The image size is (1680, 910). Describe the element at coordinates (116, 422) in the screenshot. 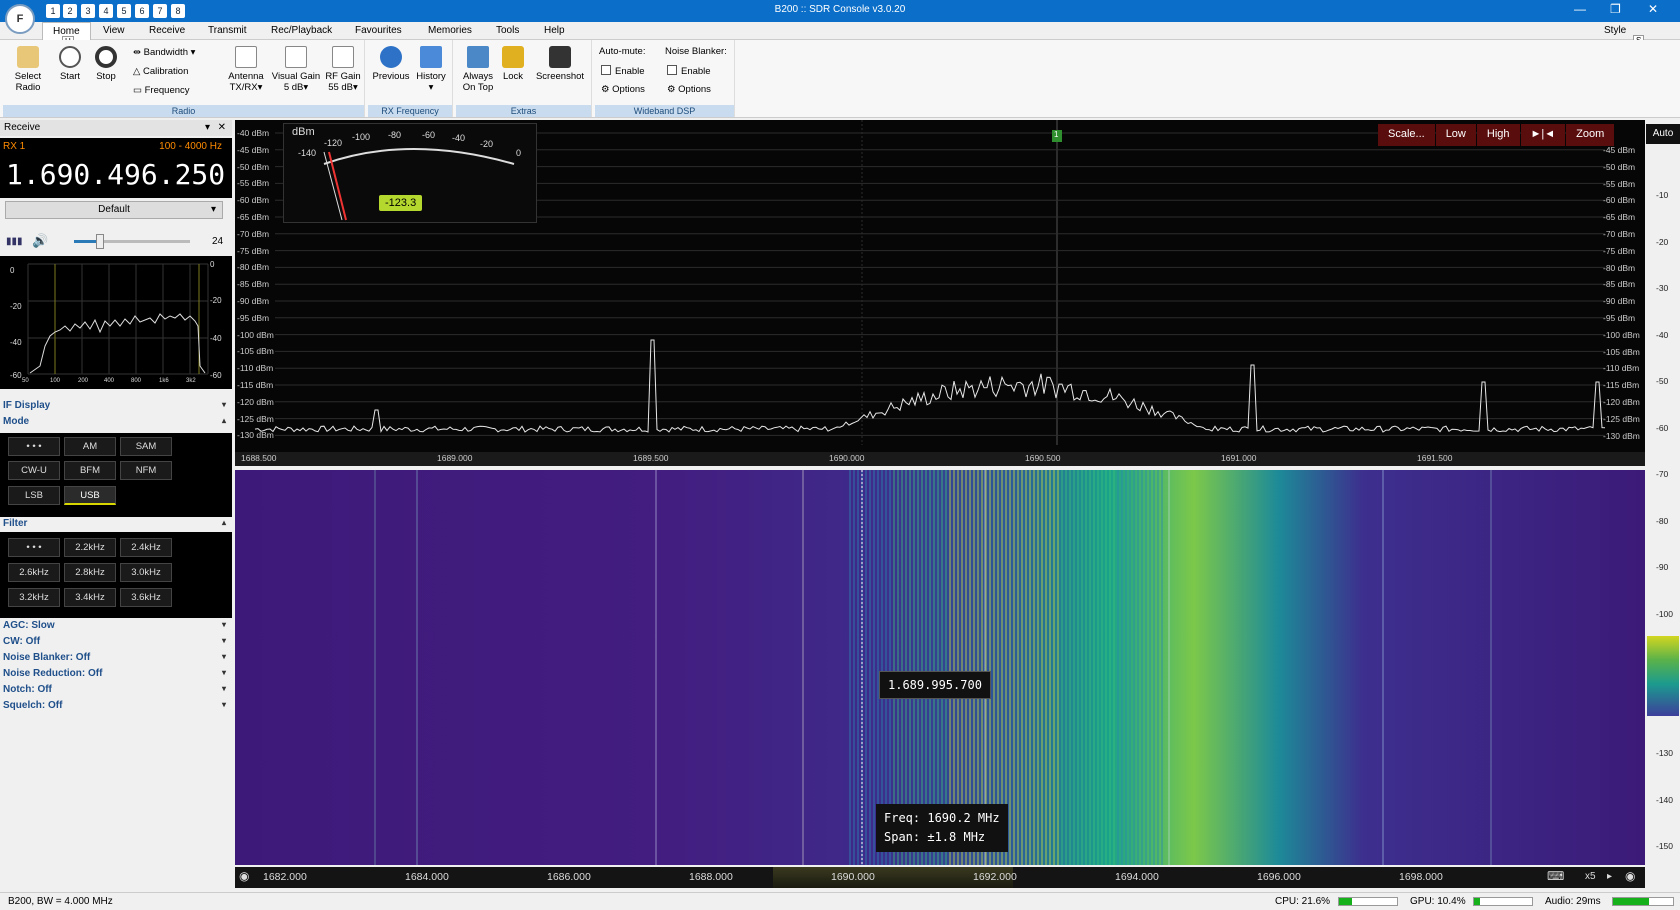

I see `mode-section: Mode ▴` at that location.